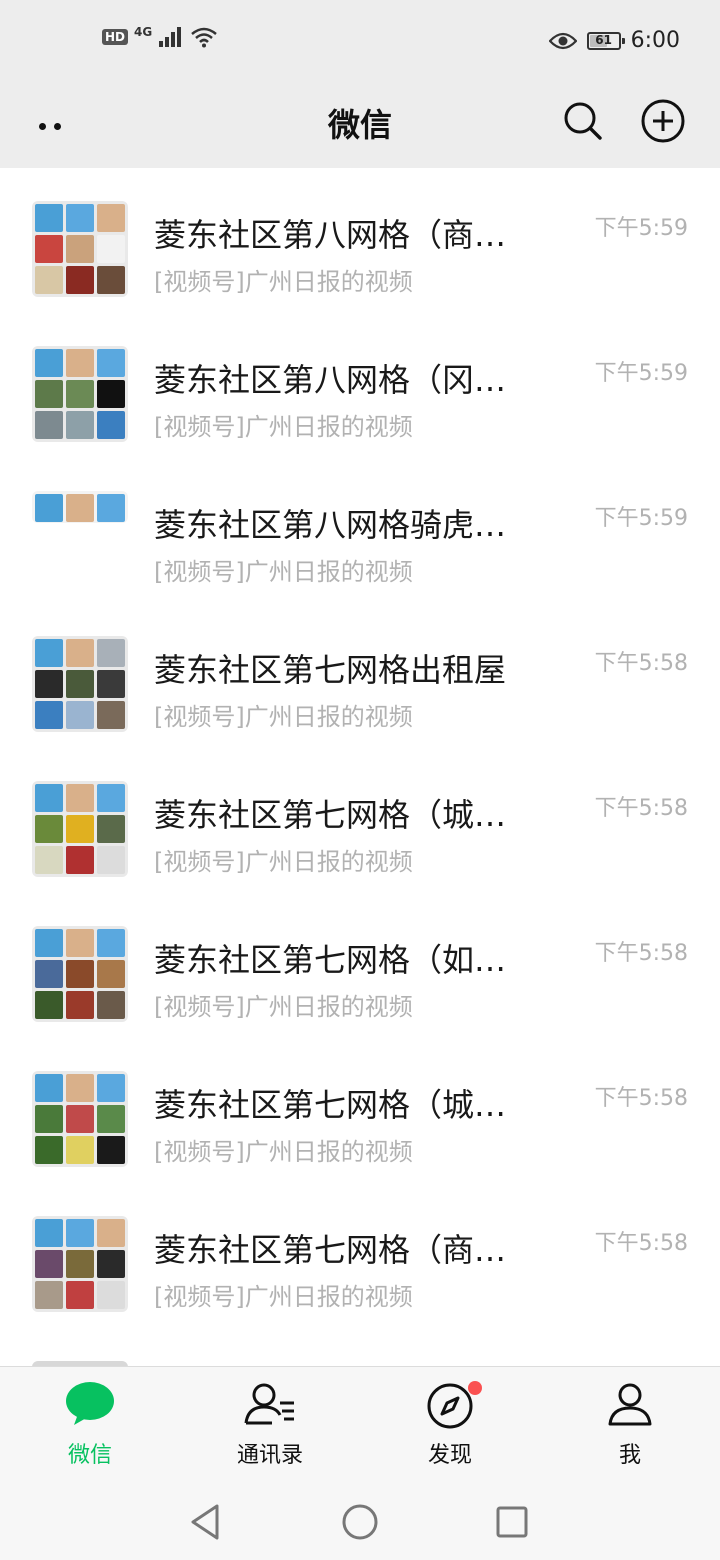  What do you see at coordinates (170, 37) in the screenshot?
I see `signal-icon` at bounding box center [170, 37].